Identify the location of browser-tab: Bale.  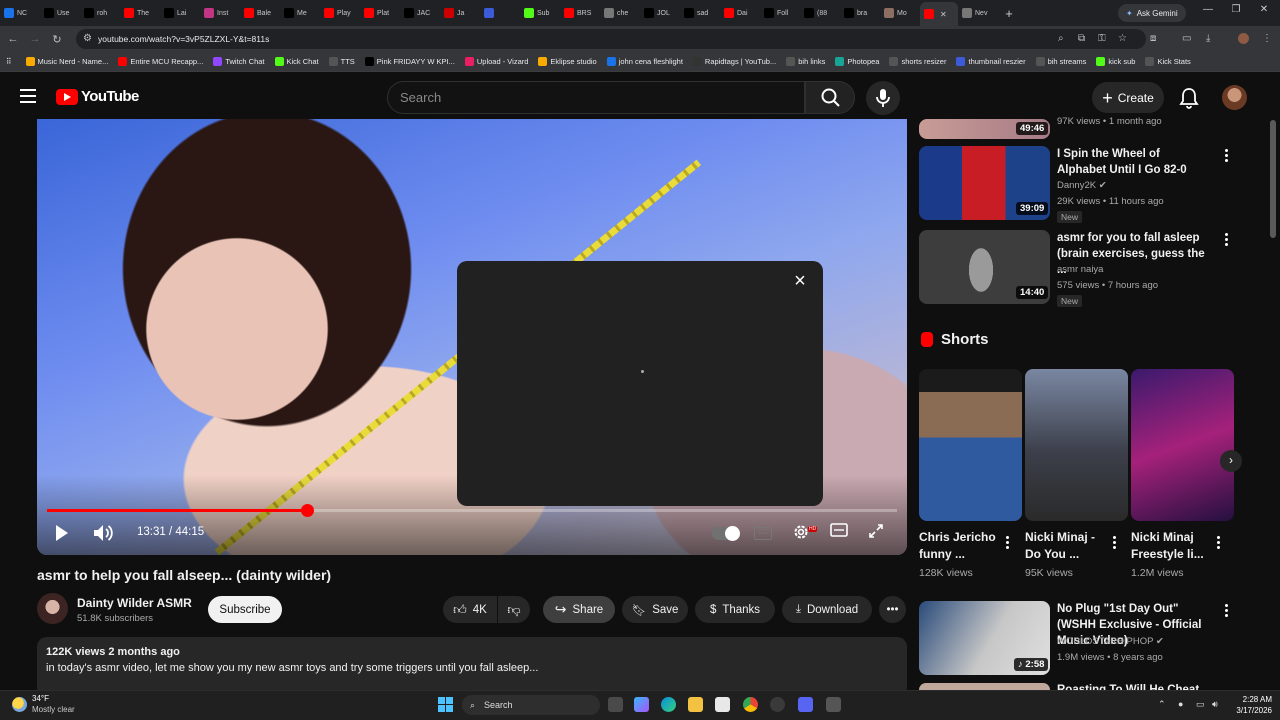
(260, 13).